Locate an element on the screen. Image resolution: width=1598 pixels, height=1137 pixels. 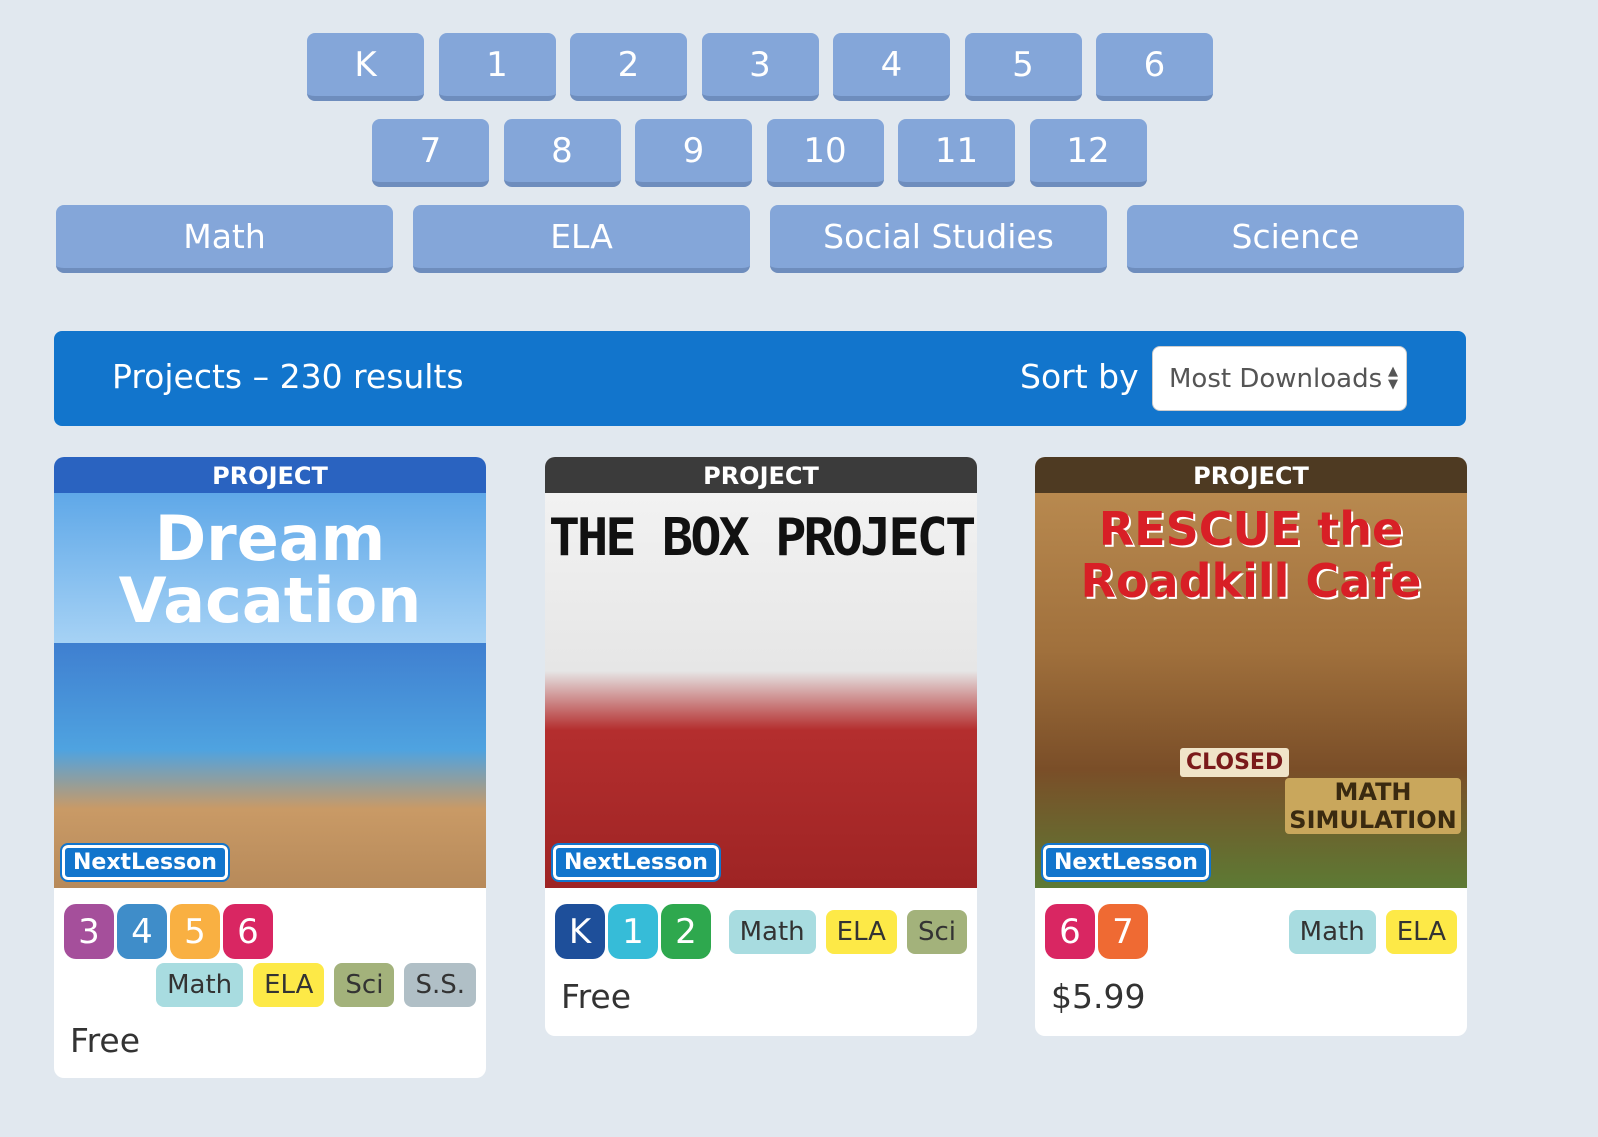
sort-value: Most Downloads is located at coordinates (1276, 378).